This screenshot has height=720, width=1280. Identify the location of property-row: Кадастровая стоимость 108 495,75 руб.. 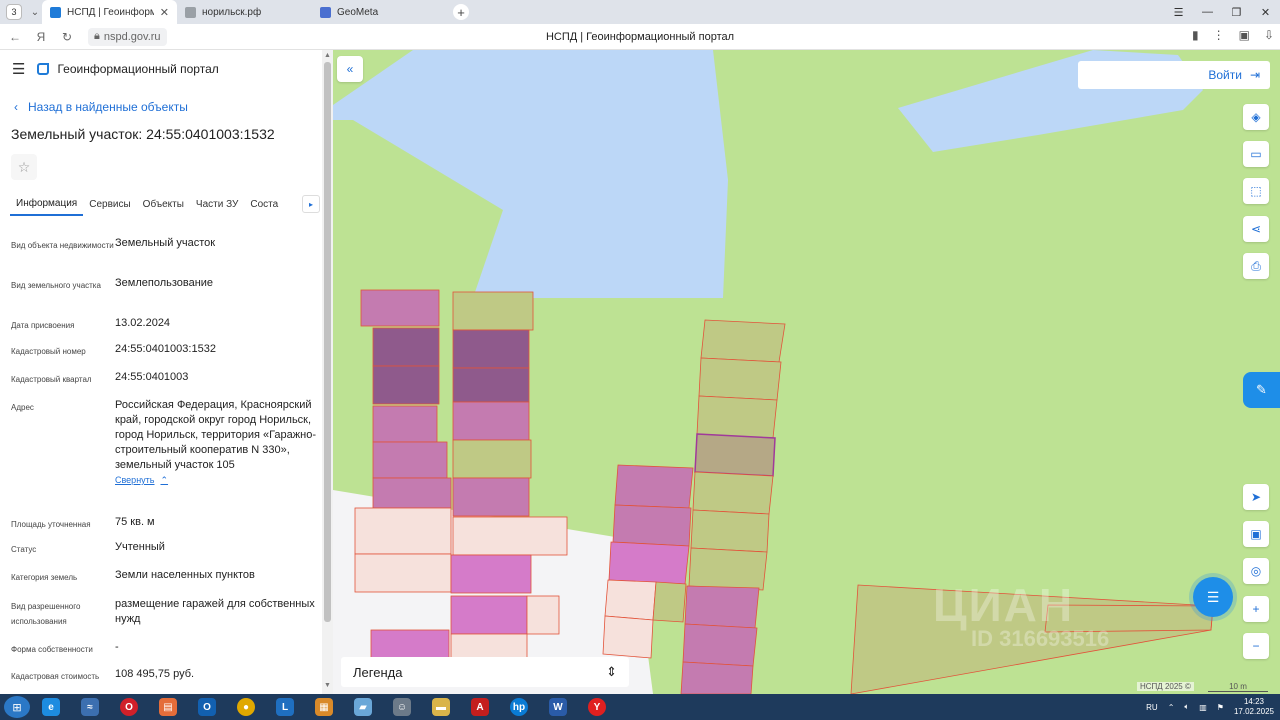
(163, 675).